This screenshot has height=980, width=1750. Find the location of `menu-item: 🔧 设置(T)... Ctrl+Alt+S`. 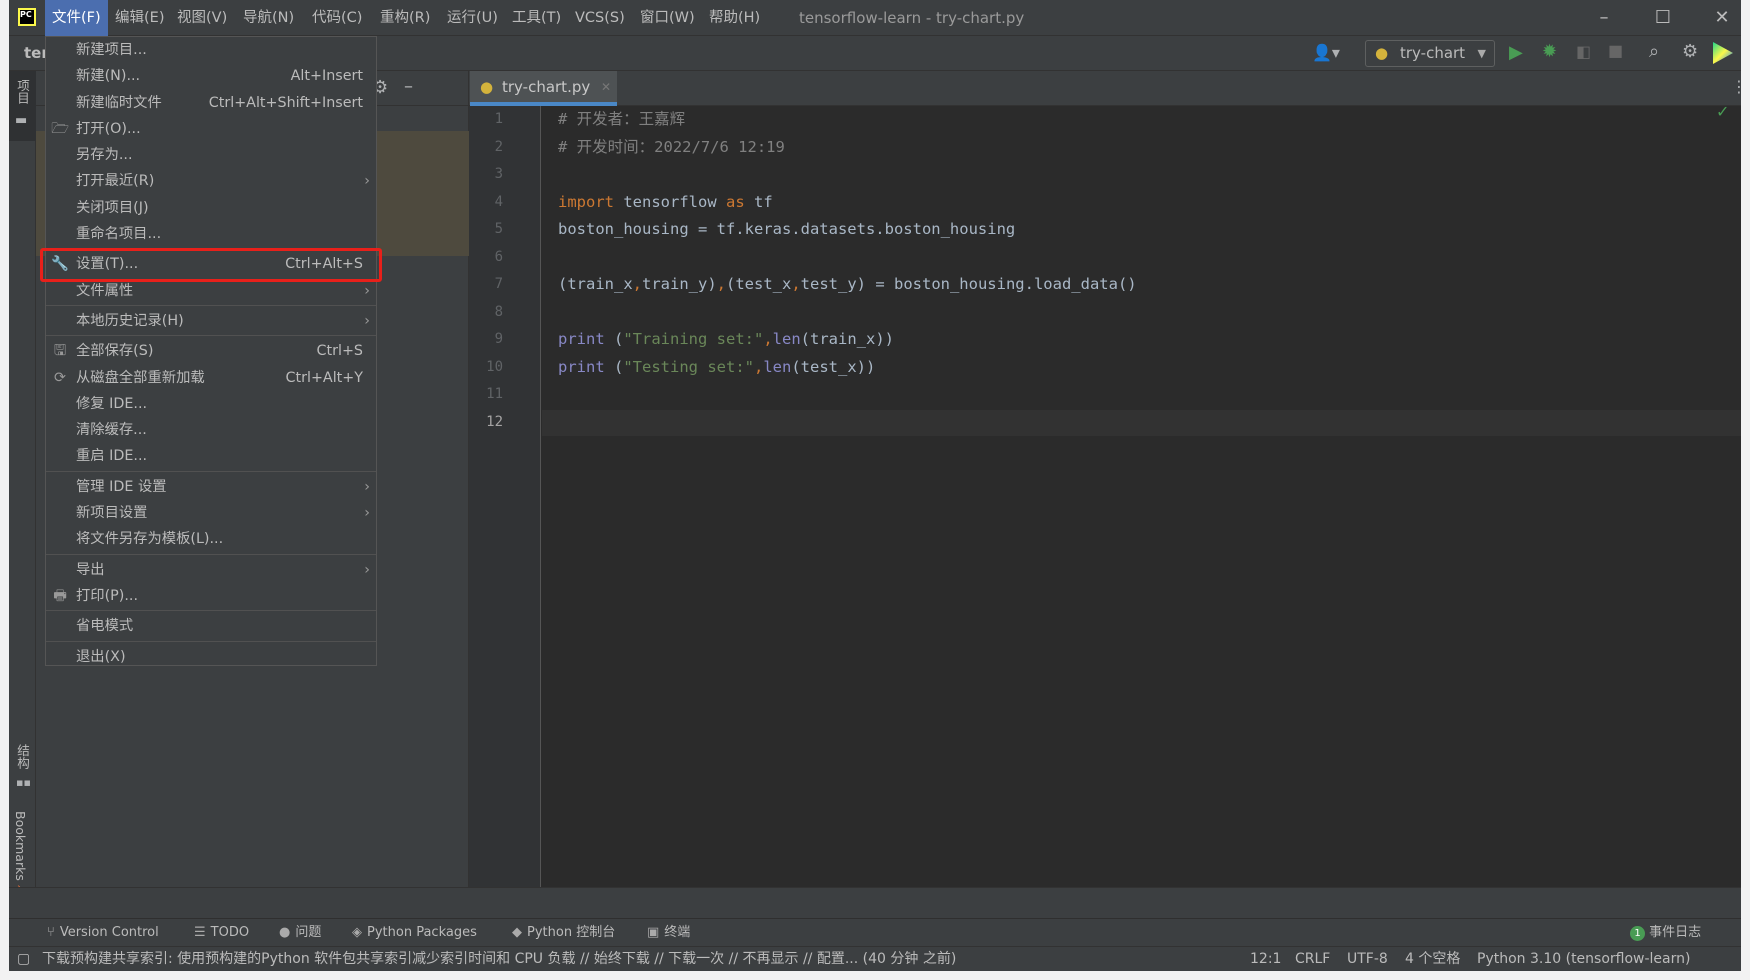

menu-item: 🔧 设置(T)... Ctrl+Alt+S is located at coordinates (211, 265).